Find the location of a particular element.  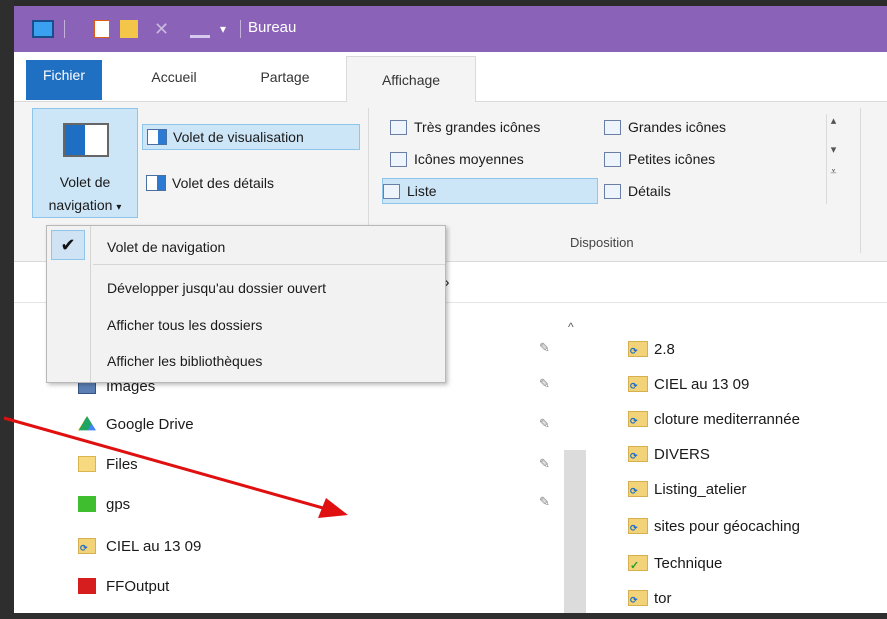

medium-icons-icon is located at coordinates (398, 159).